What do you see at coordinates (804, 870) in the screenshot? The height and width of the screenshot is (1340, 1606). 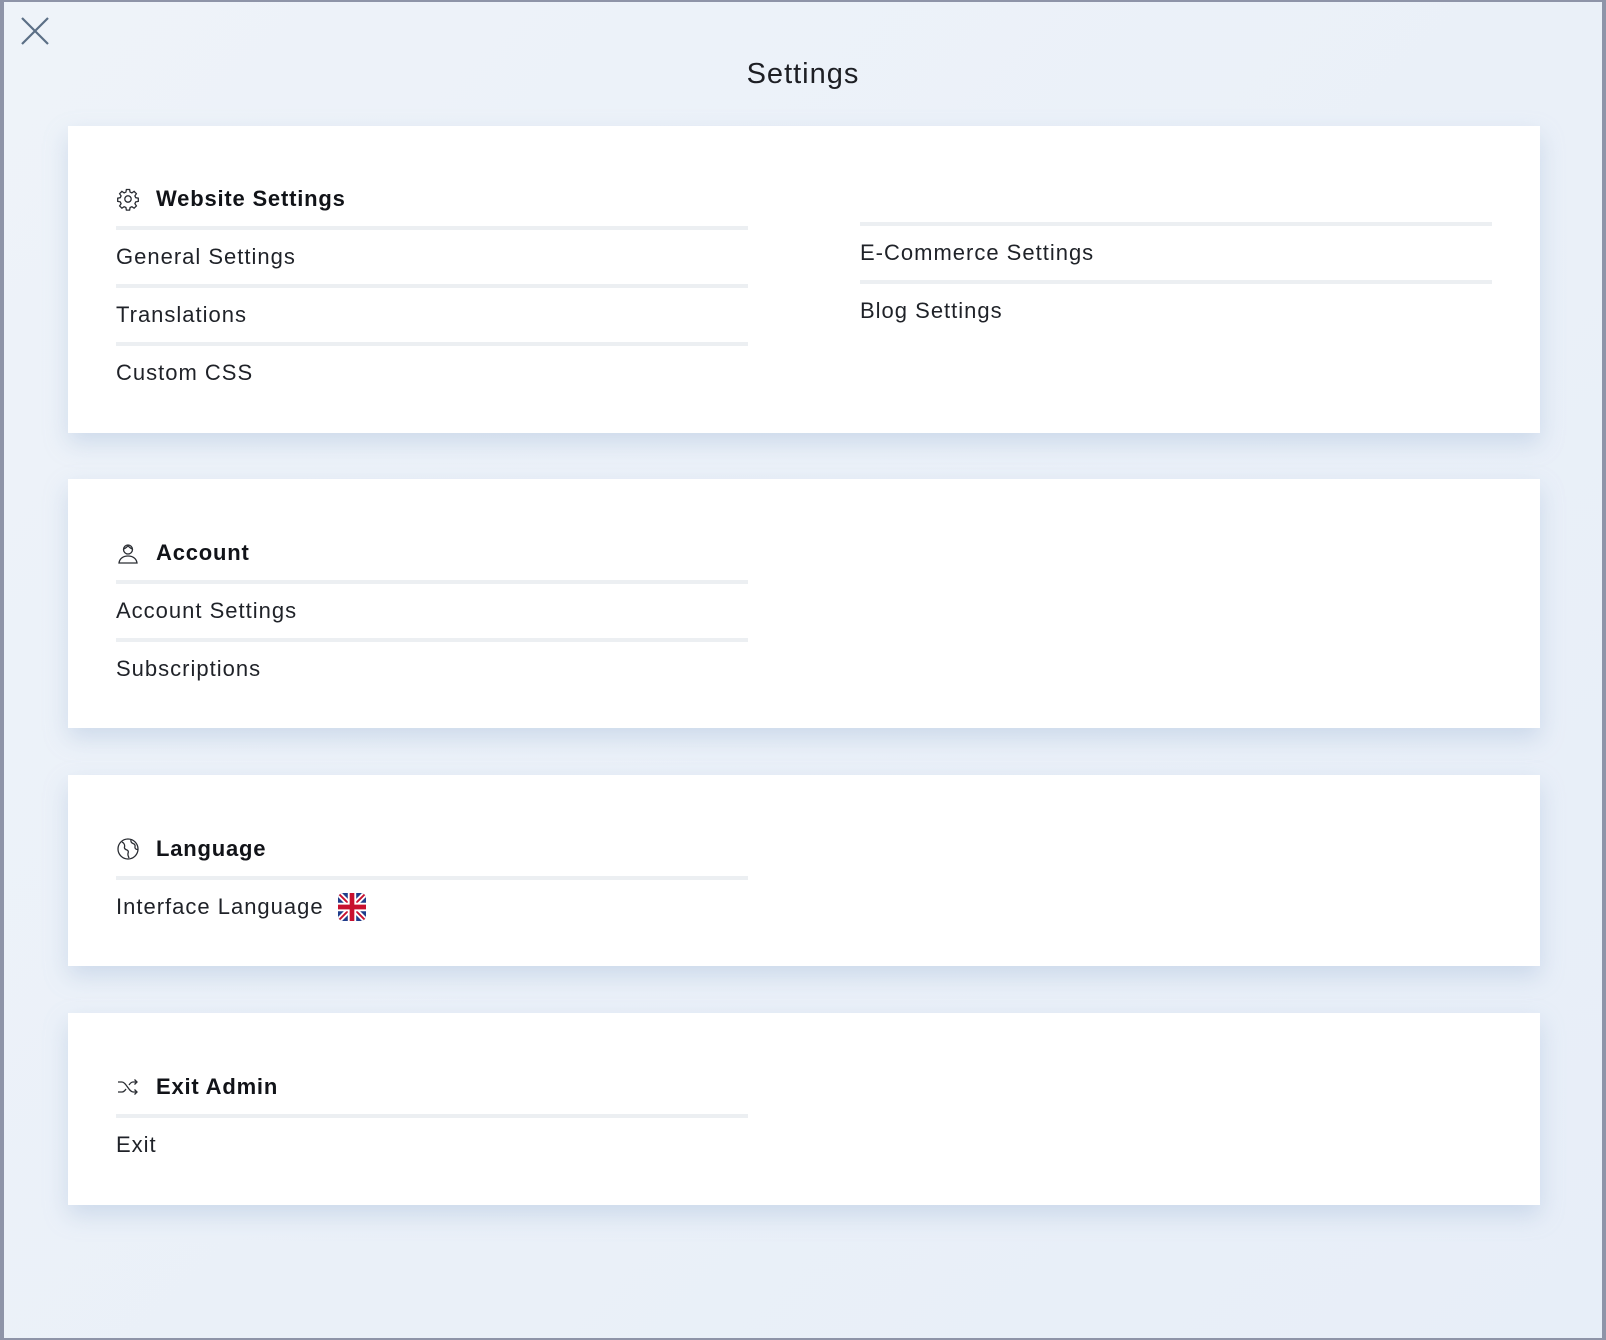 I see `language-card: Language Interface Language` at bounding box center [804, 870].